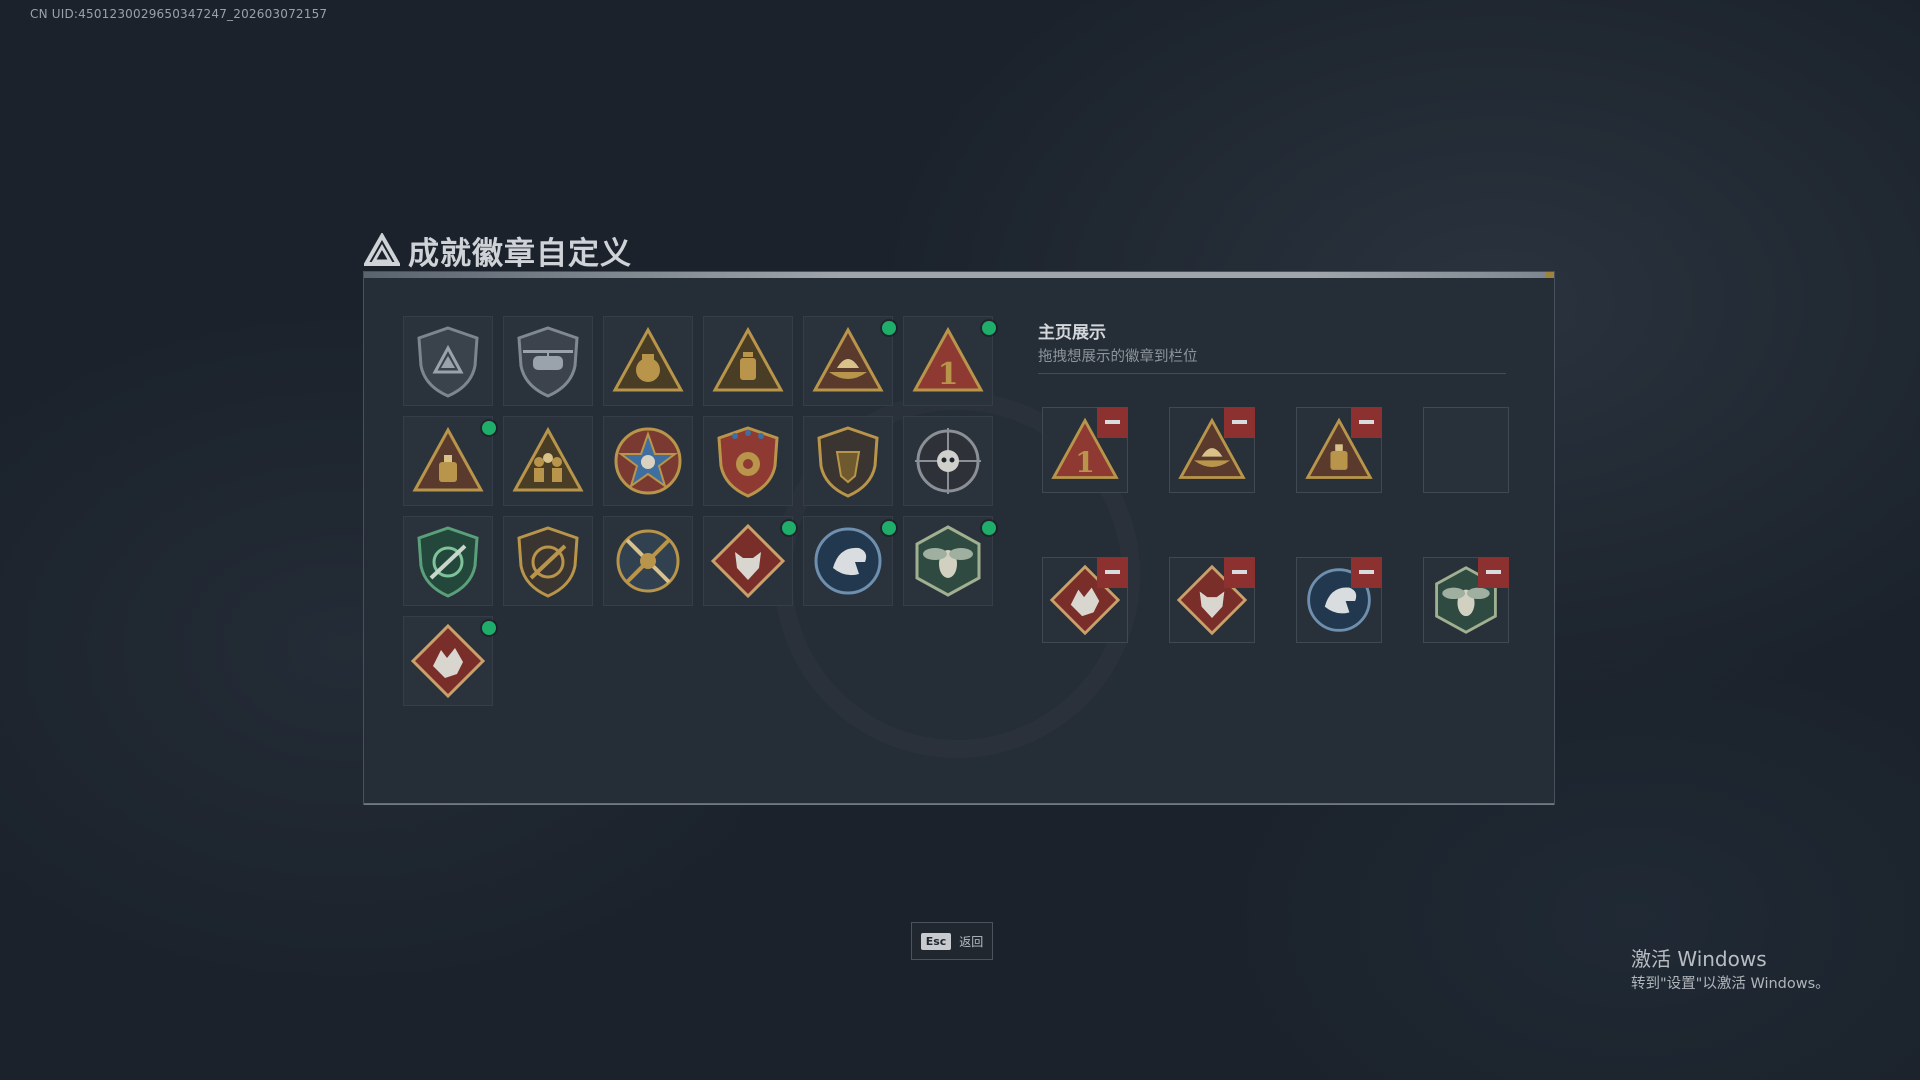  Describe the element at coordinates (959, 804) in the screenshot. I see `panel-bottom-line` at that location.